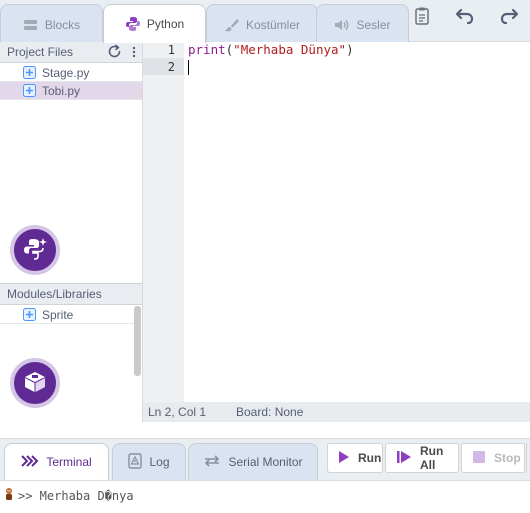 The image size is (530, 513). What do you see at coordinates (177, 412) in the screenshot?
I see `cursor-position: Ln 2, Col 1` at bounding box center [177, 412].